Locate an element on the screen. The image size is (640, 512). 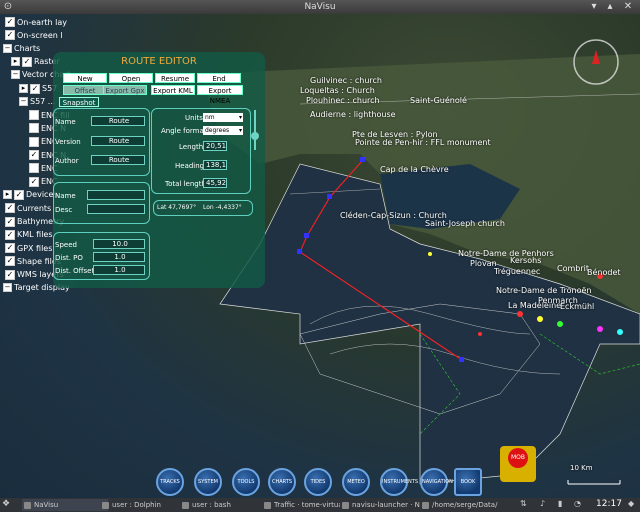
speed-field: 10.0 is located at coordinates (119, 244).